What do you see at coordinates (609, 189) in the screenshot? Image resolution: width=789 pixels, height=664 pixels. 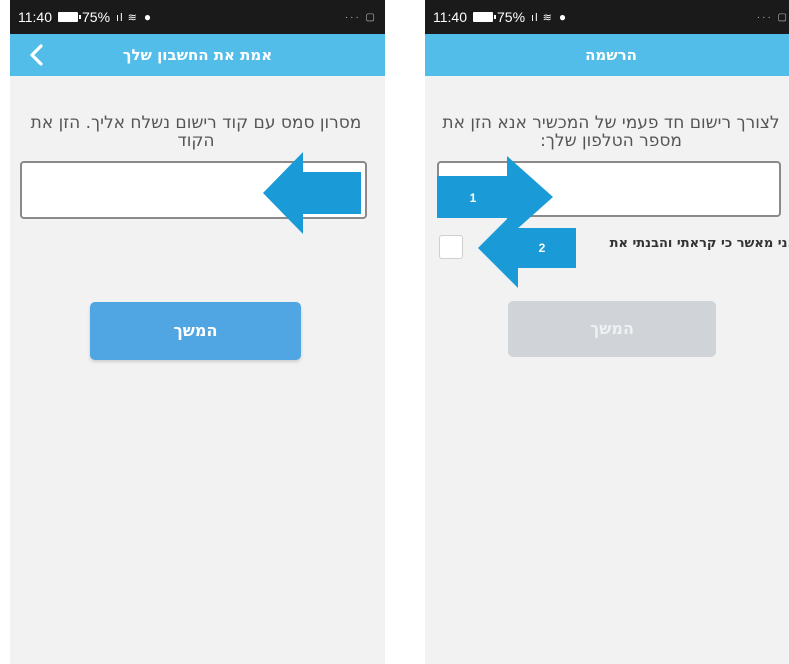 I see `phone-number-input` at bounding box center [609, 189].